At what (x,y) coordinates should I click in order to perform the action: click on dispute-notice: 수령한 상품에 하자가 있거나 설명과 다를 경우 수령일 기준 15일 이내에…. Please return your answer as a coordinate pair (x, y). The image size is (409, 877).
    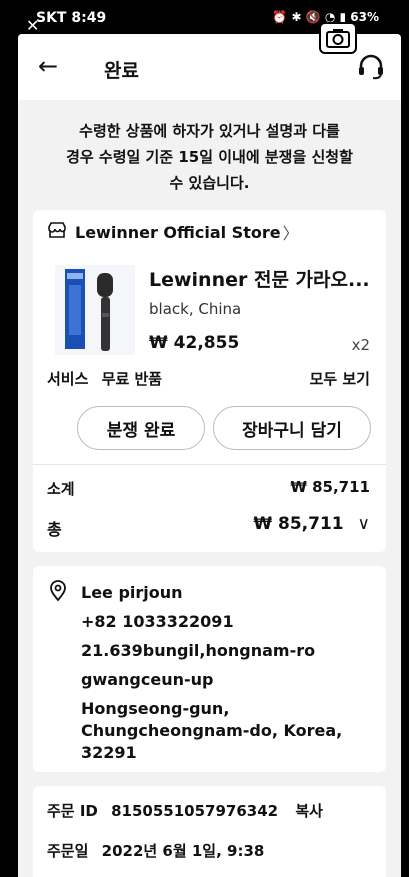
    Looking at the image, I should click on (209, 157).